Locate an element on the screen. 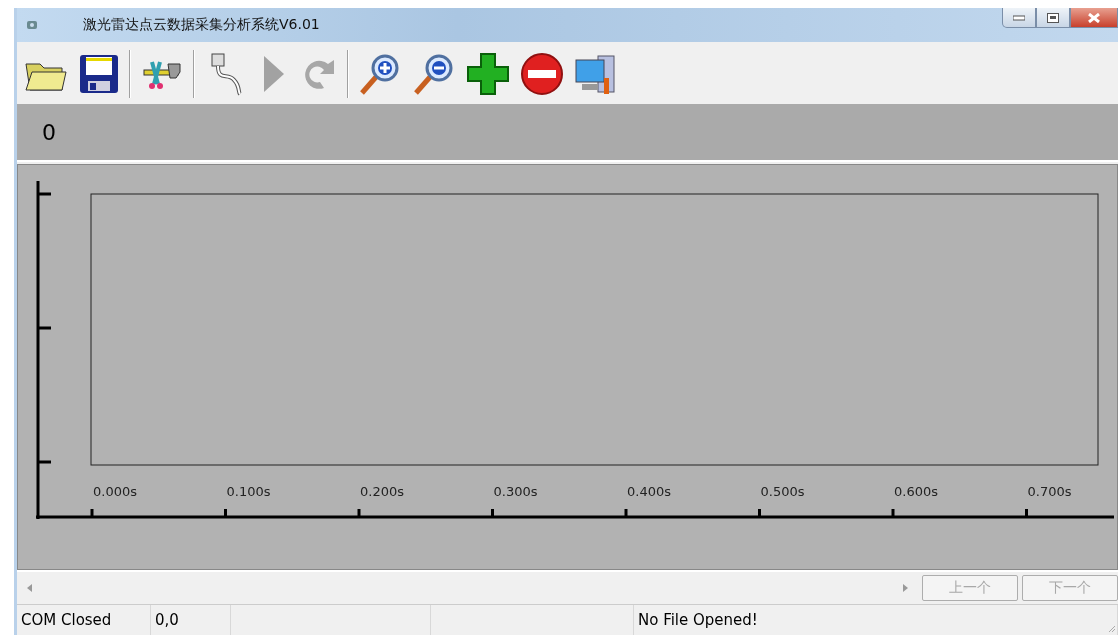 The height and width of the screenshot is (635, 1118). close-button is located at coordinates (1094, 18).